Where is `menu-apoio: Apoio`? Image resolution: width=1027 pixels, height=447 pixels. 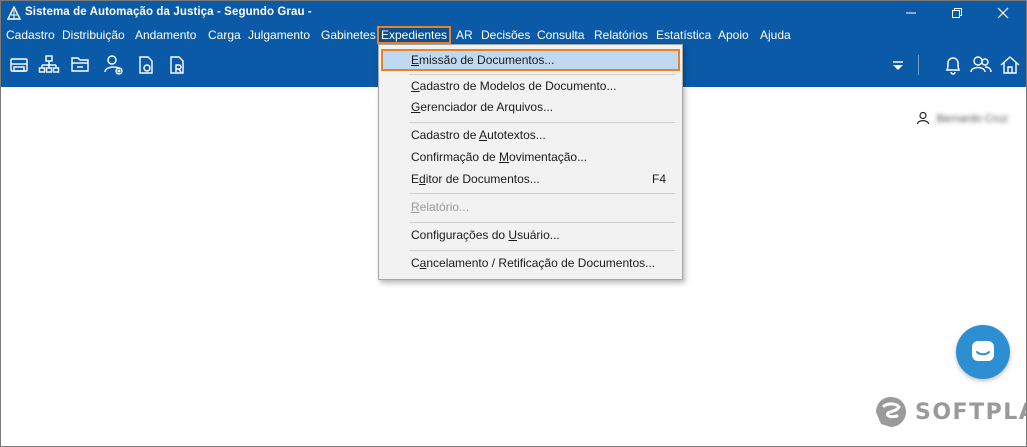 menu-apoio: Apoio is located at coordinates (733, 35).